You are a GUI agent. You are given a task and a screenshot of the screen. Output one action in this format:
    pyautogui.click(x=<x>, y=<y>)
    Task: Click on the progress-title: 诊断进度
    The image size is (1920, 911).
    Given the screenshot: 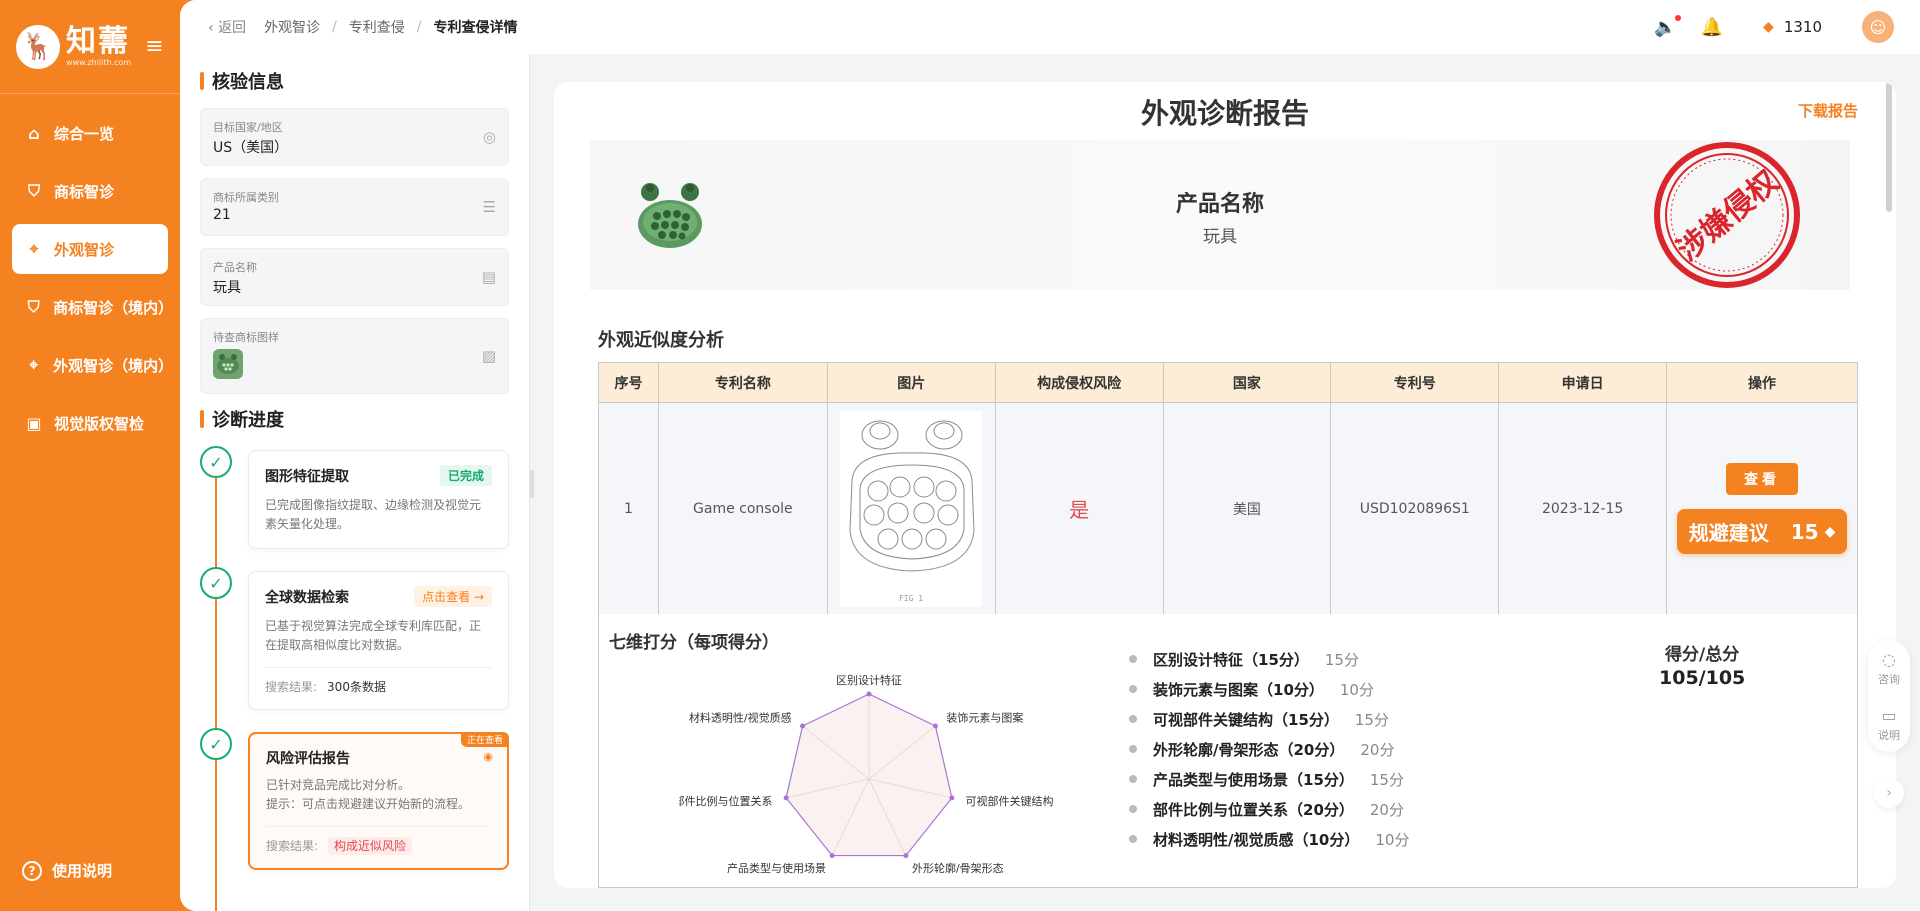 What is the action you would take?
    pyautogui.click(x=354, y=419)
    